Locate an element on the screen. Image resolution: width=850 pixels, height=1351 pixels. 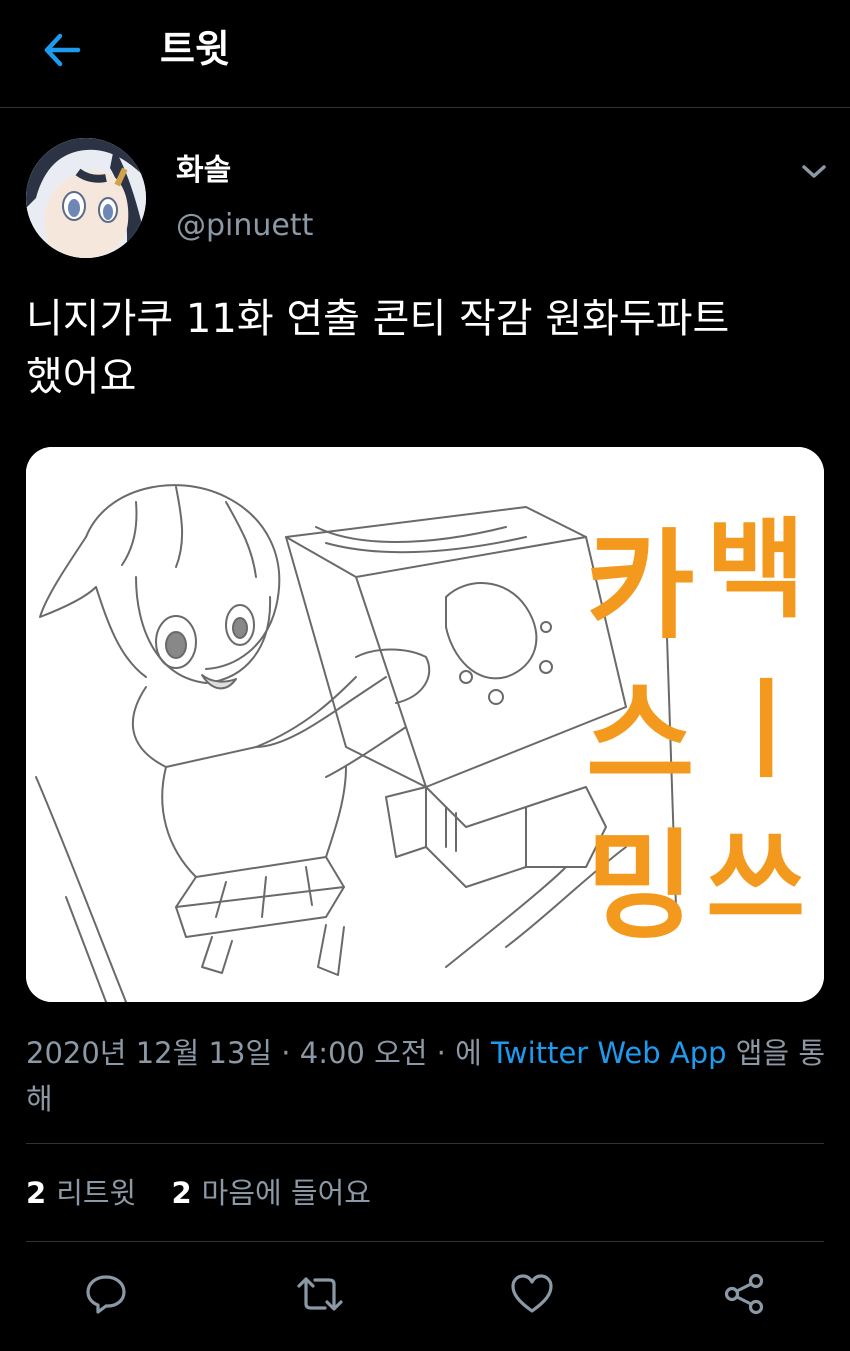
tweet-date: 2020년 12월 13일 is located at coordinates (149, 1053).